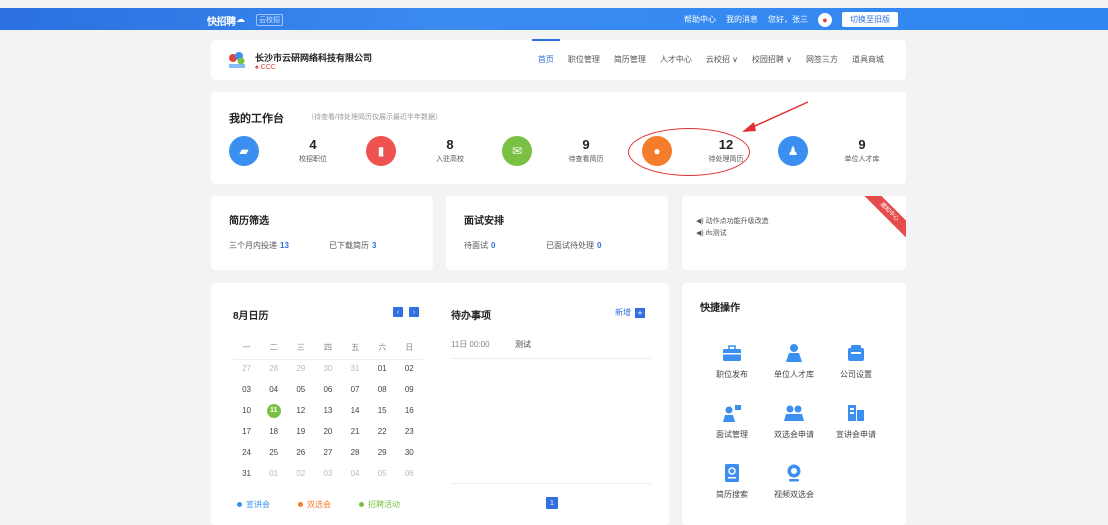 The height and width of the screenshot is (525, 1108). I want to click on calendar-day: 19, so click(300, 431).